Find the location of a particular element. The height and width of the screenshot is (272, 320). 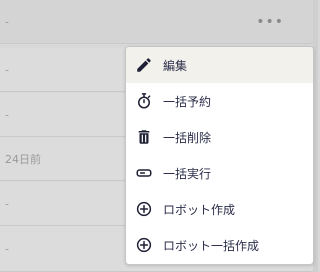

row-cell-text: 24日前 is located at coordinates (23, 159).